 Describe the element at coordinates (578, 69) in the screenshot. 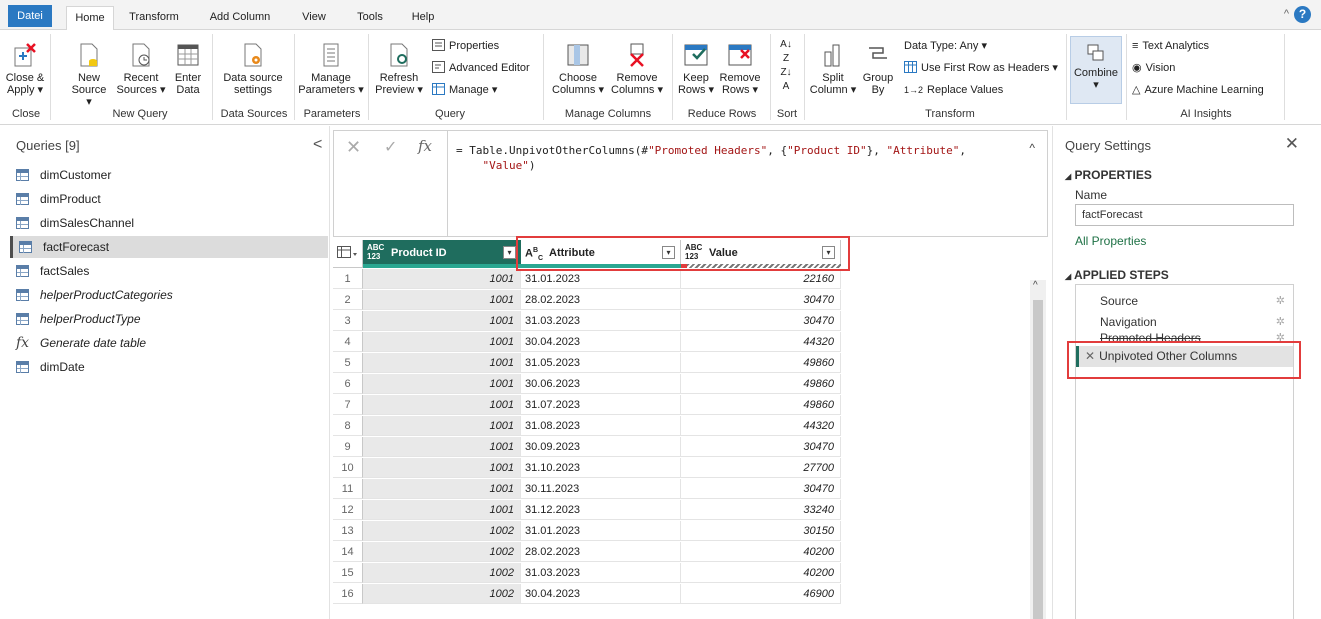

I see `choose-columns-button: Choose Columns ▾` at that location.